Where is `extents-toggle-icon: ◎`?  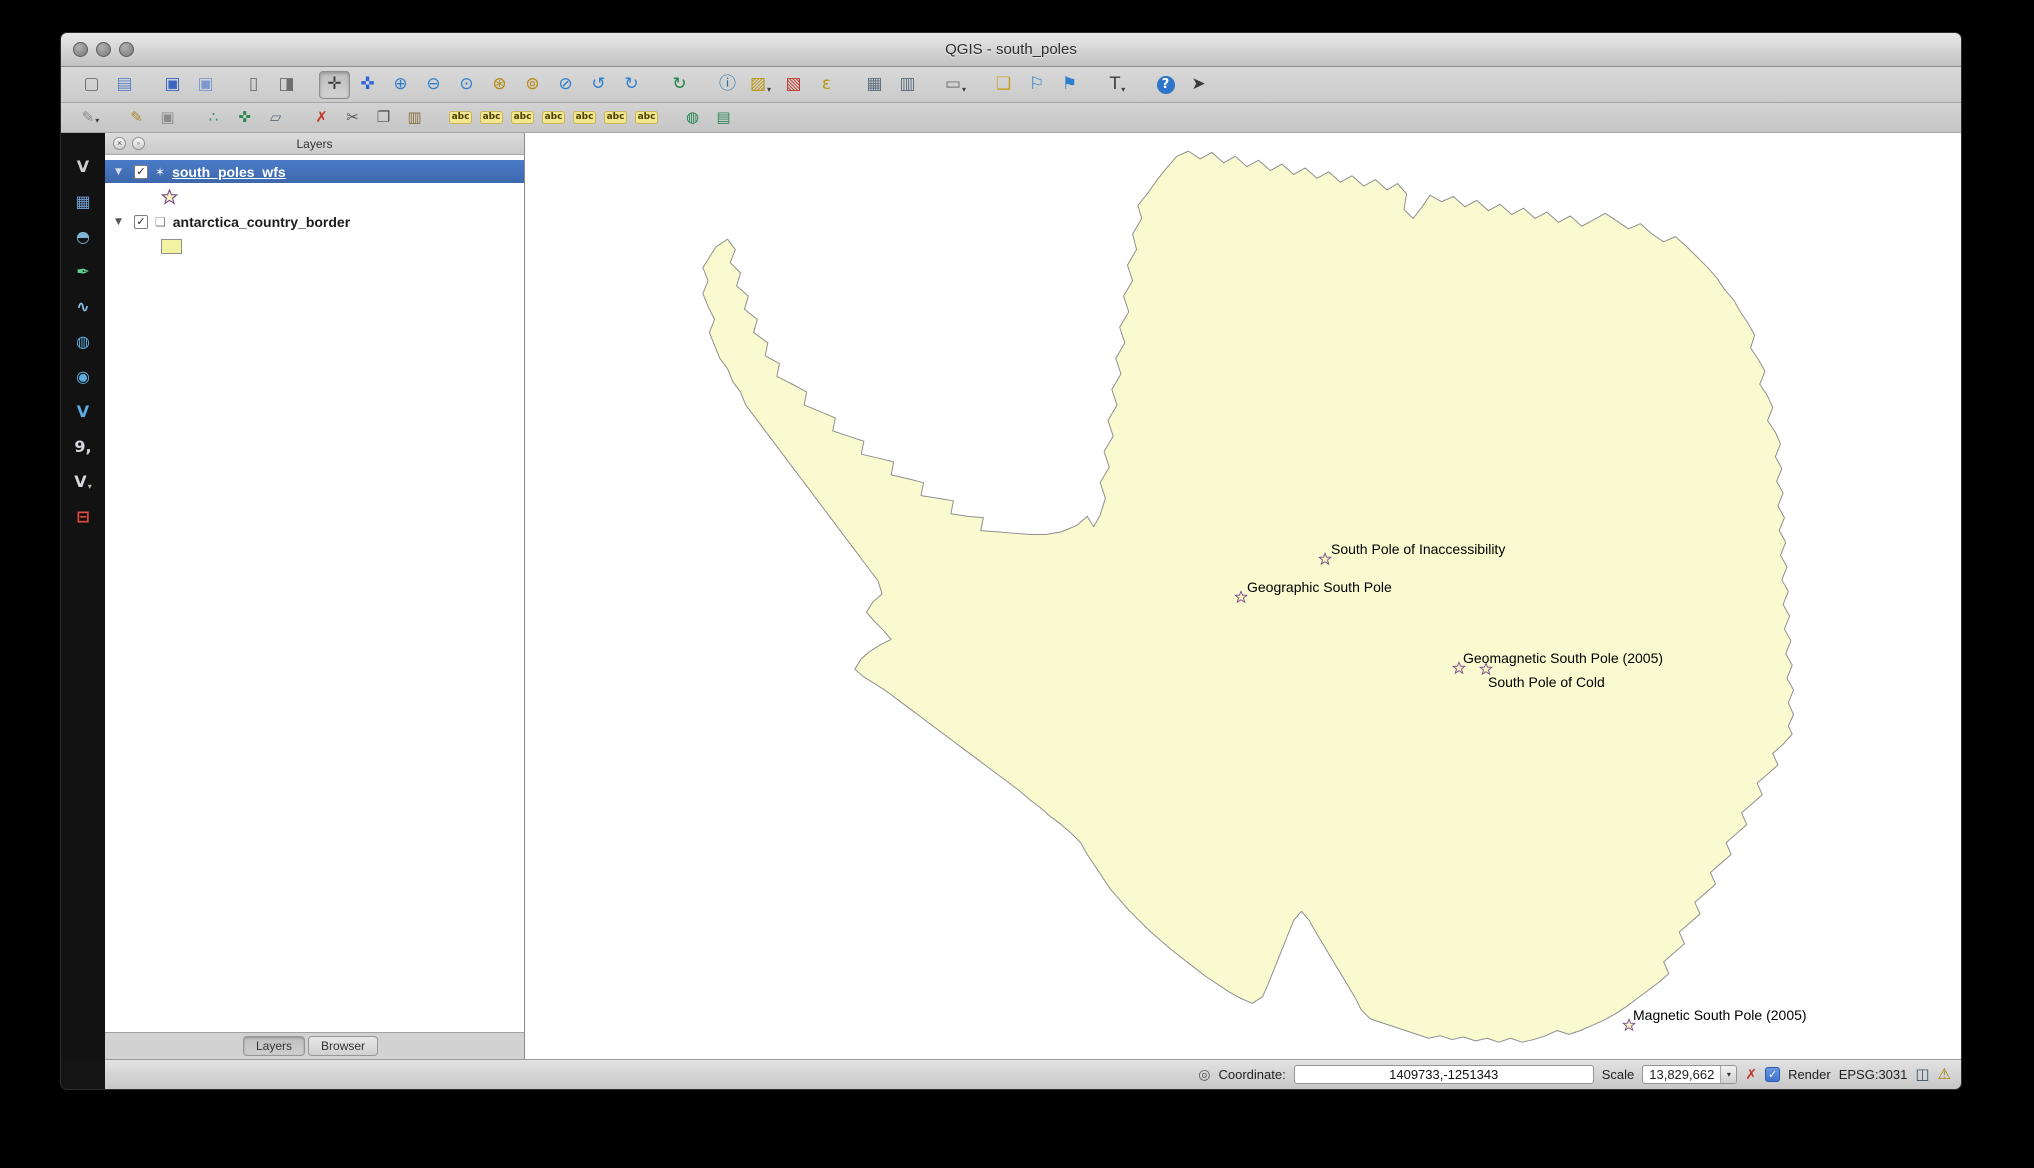 extents-toggle-icon: ◎ is located at coordinates (1204, 1075).